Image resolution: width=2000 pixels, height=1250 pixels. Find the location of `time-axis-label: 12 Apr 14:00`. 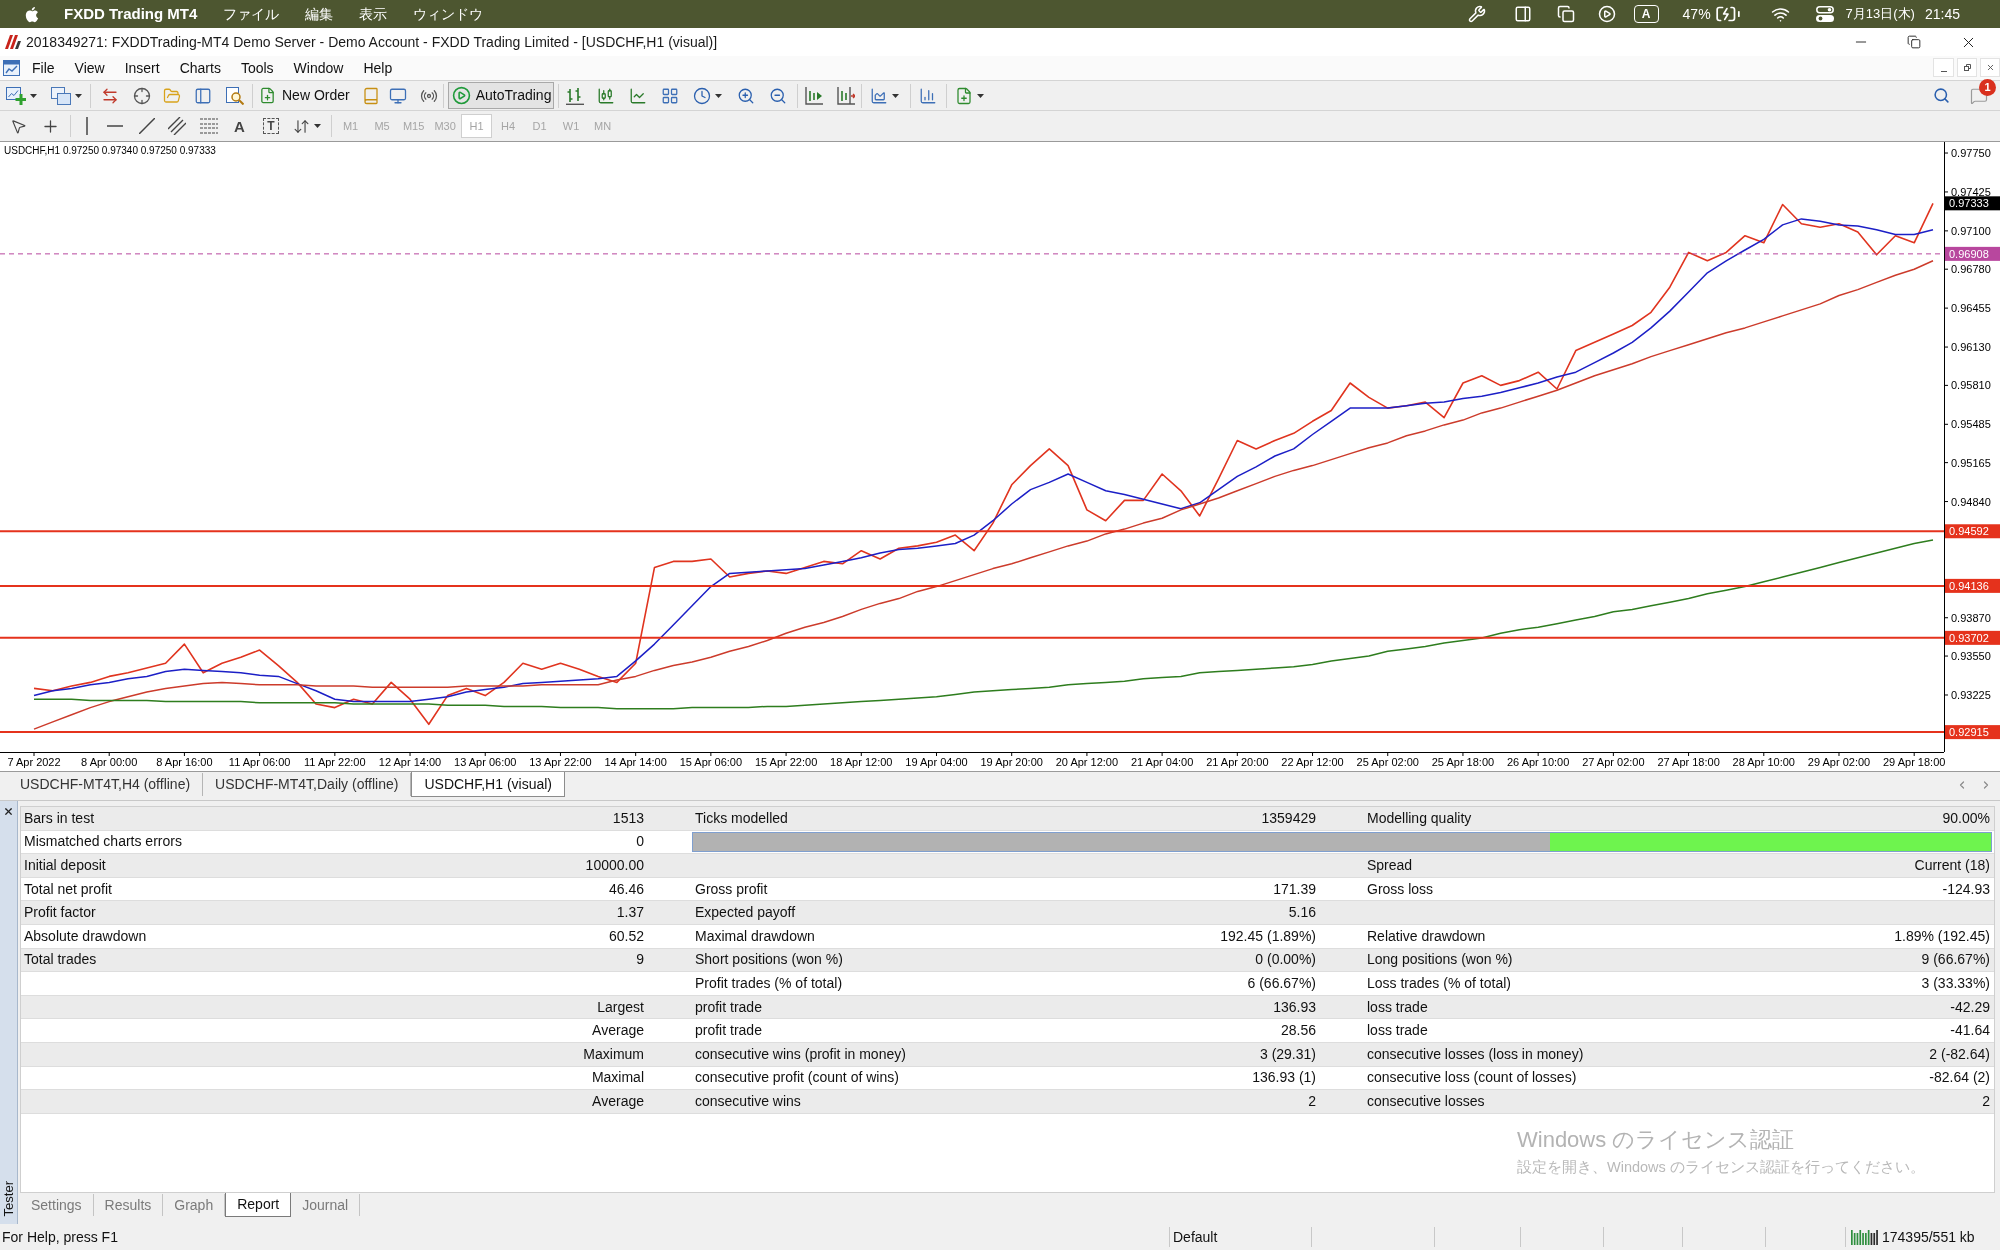

time-axis-label: 12 Apr 14:00 is located at coordinates (410, 762).